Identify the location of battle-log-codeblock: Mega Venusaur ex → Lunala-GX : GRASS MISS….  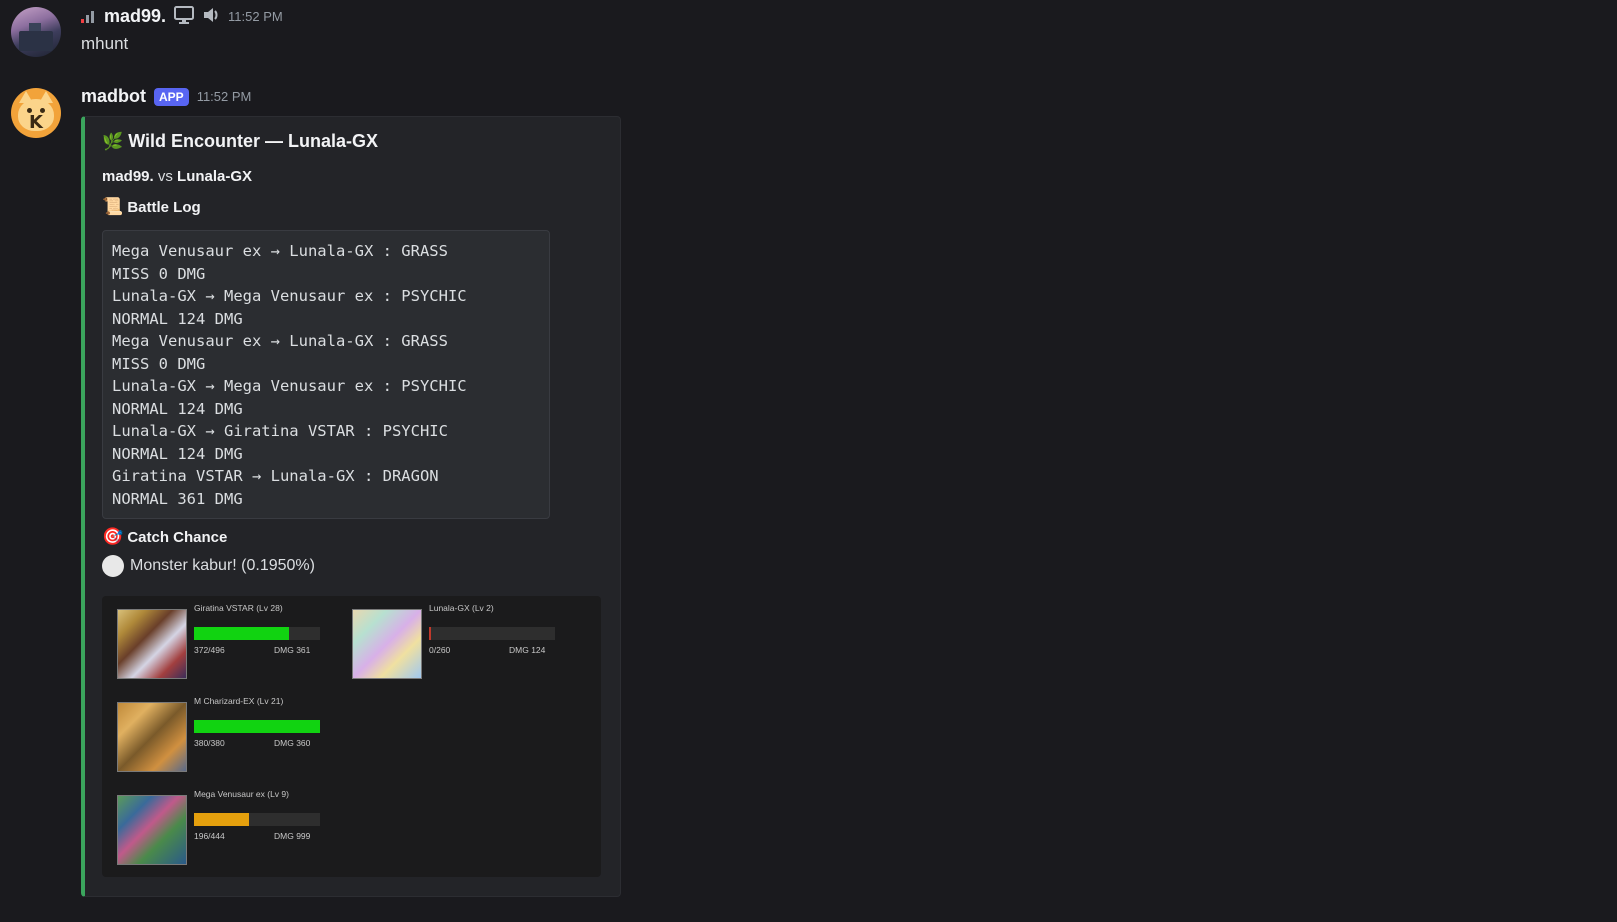
(326, 374).